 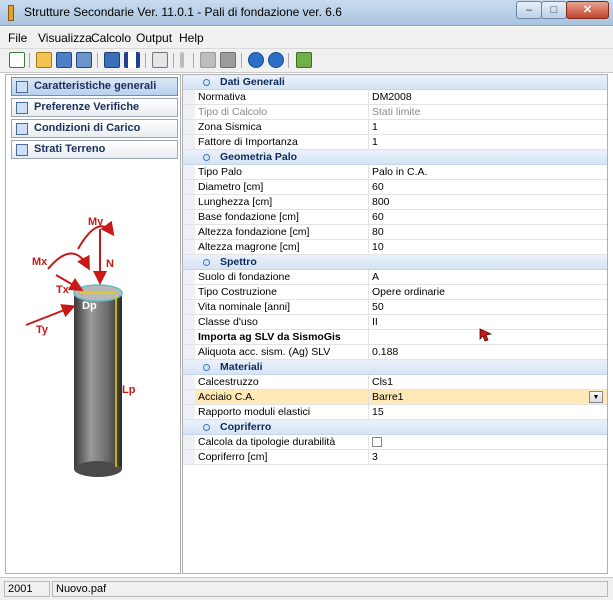 I want to click on grid-row: Tipo Costruzione Opere ordinarie, so click(x=395, y=292).